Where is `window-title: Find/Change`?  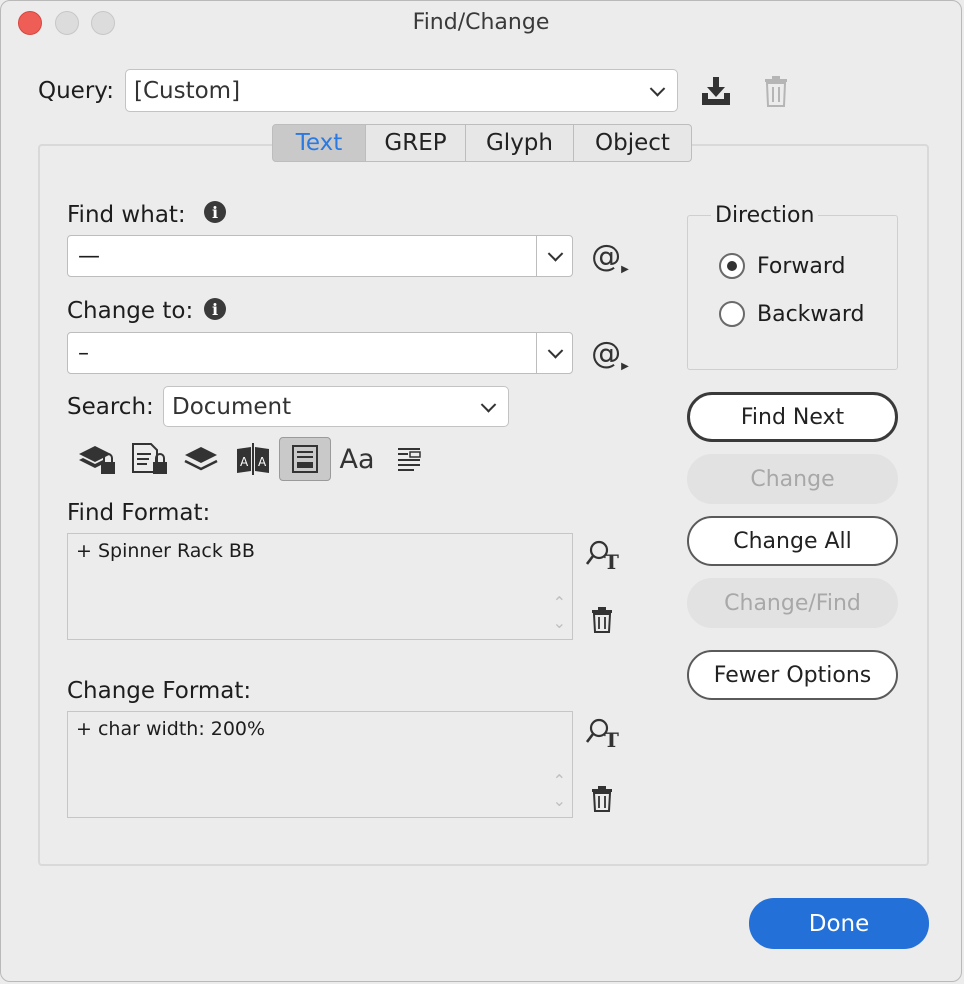
window-title: Find/Change is located at coordinates (481, 22).